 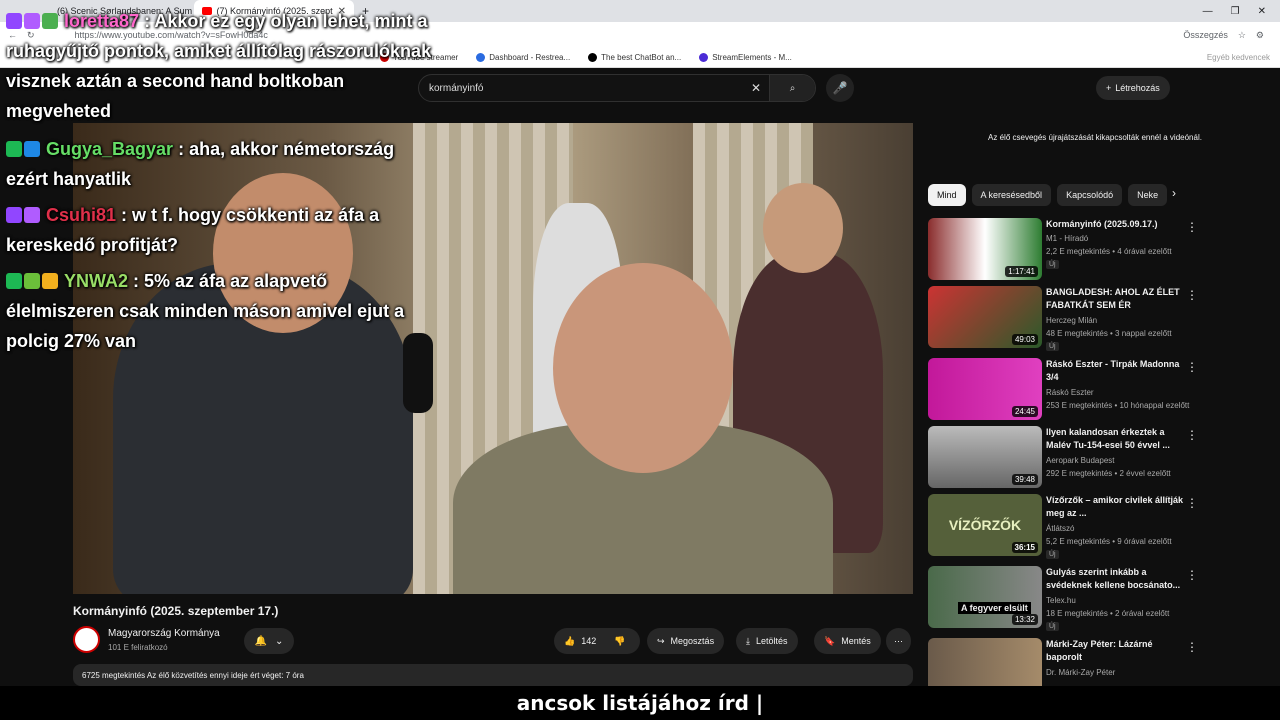 I want to click on emote-badge-icon, so click(x=50, y=21).